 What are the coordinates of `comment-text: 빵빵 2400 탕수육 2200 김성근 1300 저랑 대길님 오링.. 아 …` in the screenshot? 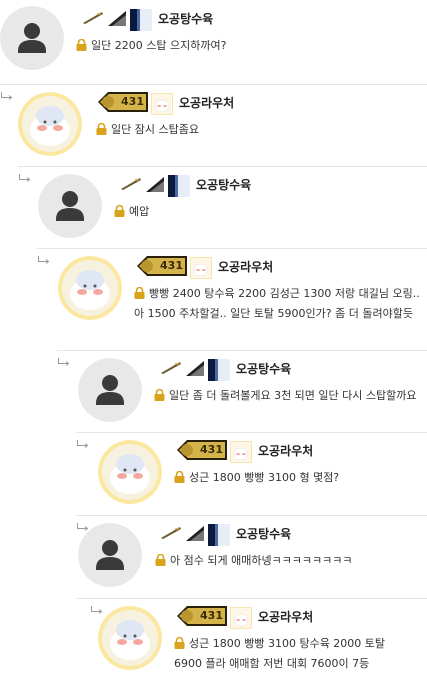 It's located at (280, 304).